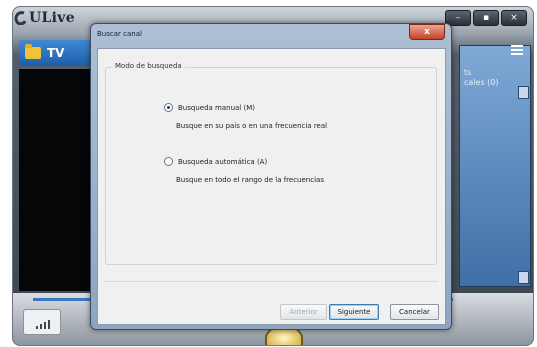 The width and height of the screenshot is (537, 347). I want to click on radio-unchecked-icon, so click(168, 161).